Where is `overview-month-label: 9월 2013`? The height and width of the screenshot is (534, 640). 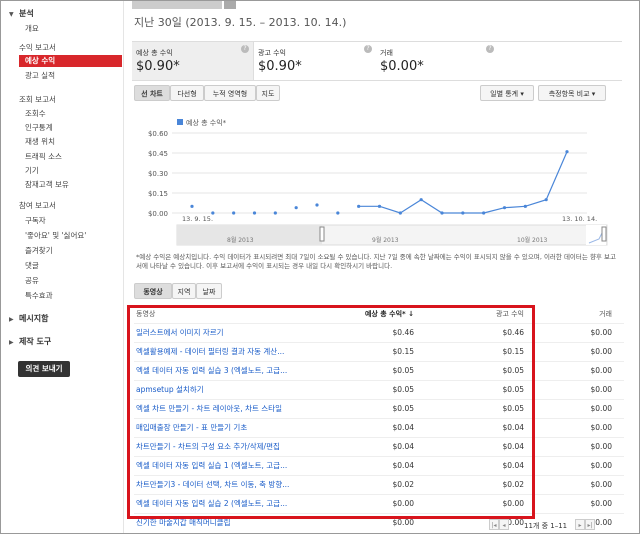
overview-month-label: 9월 2013 is located at coordinates (385, 240).